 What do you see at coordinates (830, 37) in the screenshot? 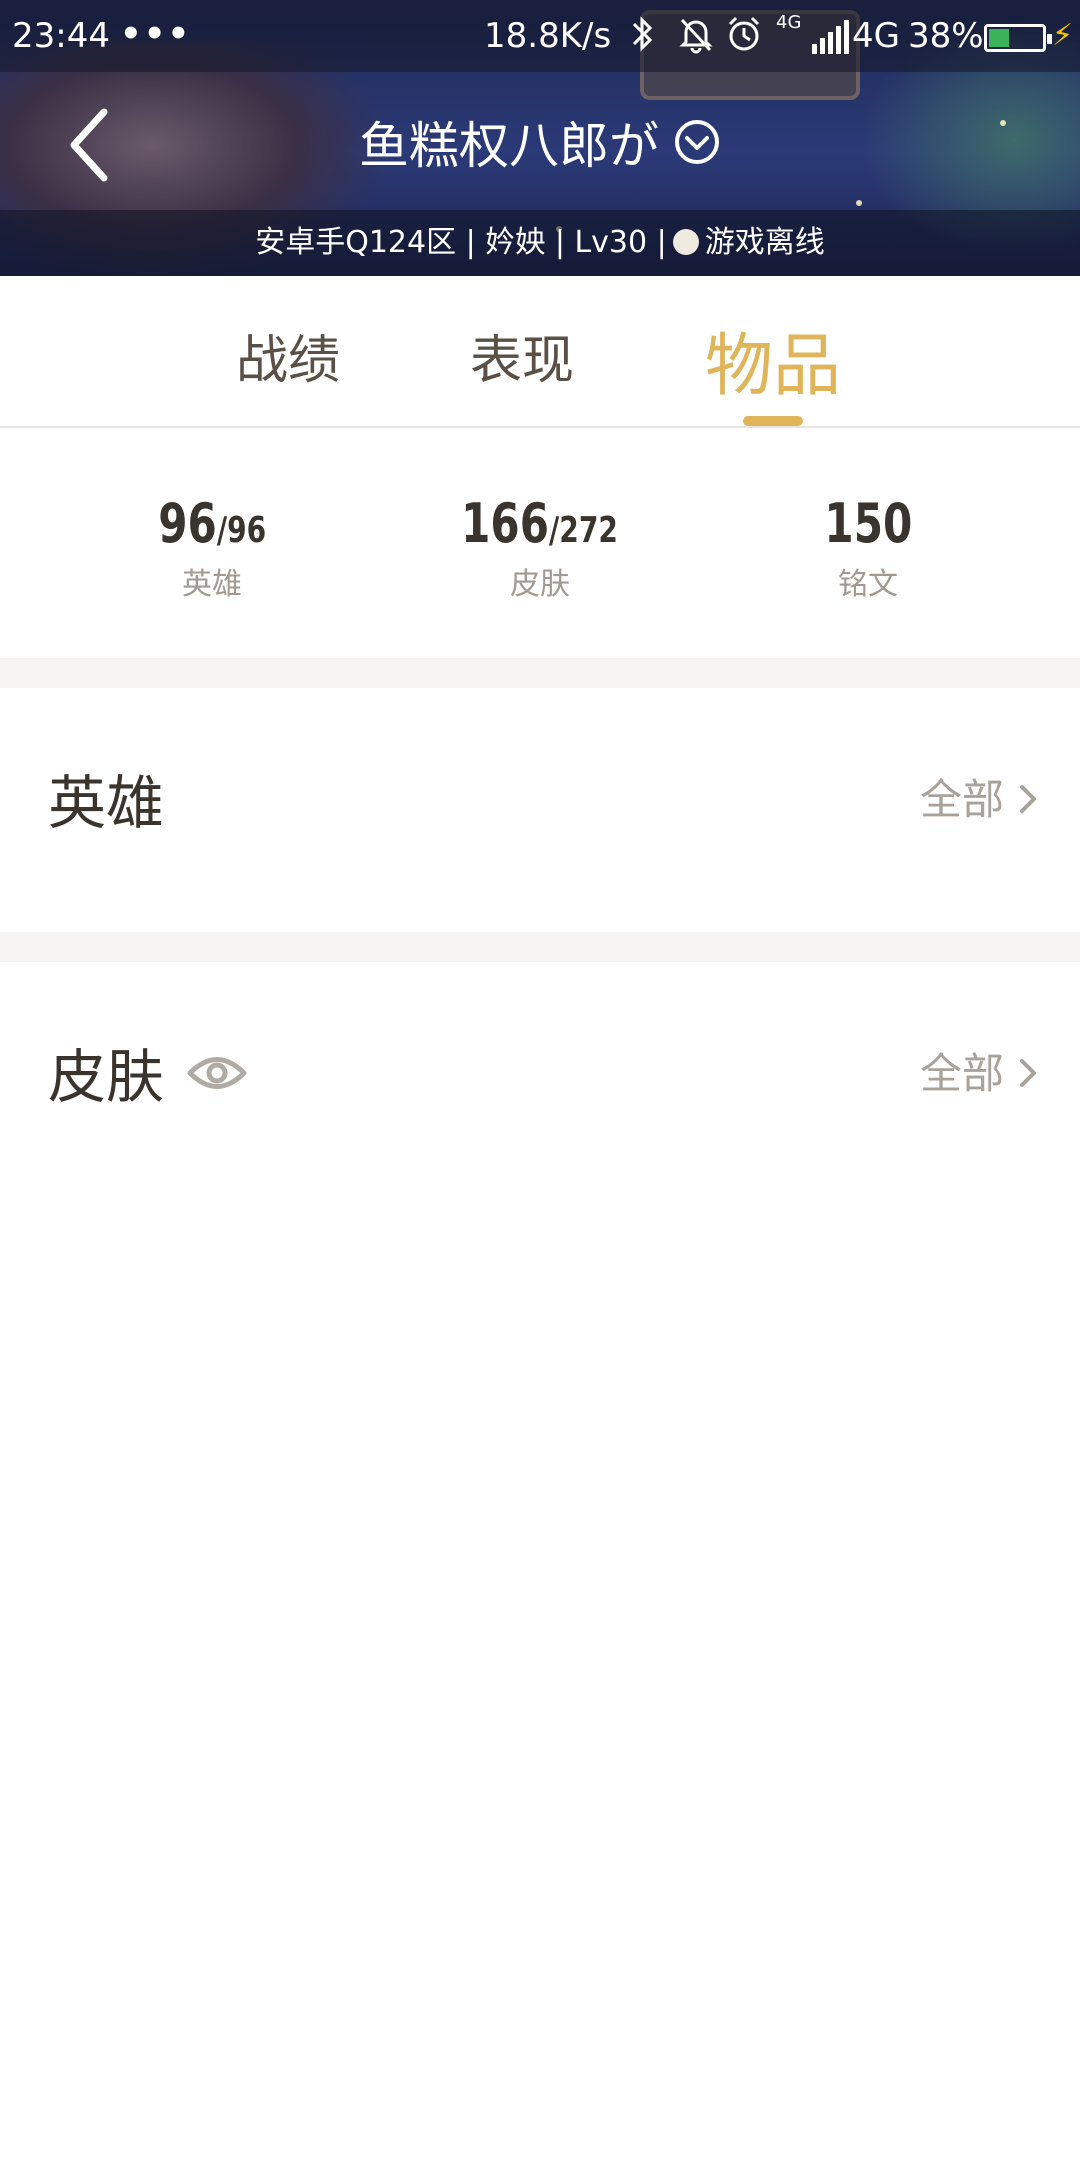
I see `signal-icon` at bounding box center [830, 37].